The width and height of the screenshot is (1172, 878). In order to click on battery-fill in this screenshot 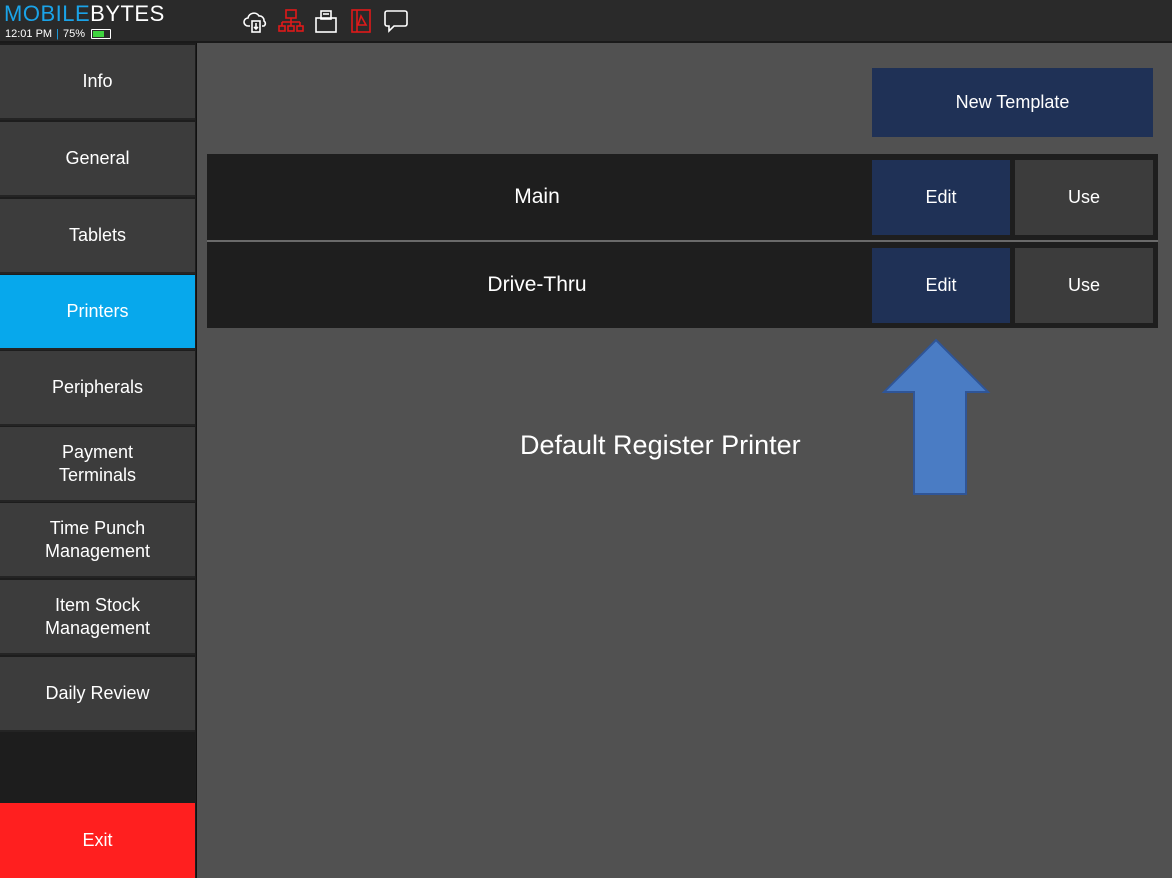, I will do `click(98, 34)`.